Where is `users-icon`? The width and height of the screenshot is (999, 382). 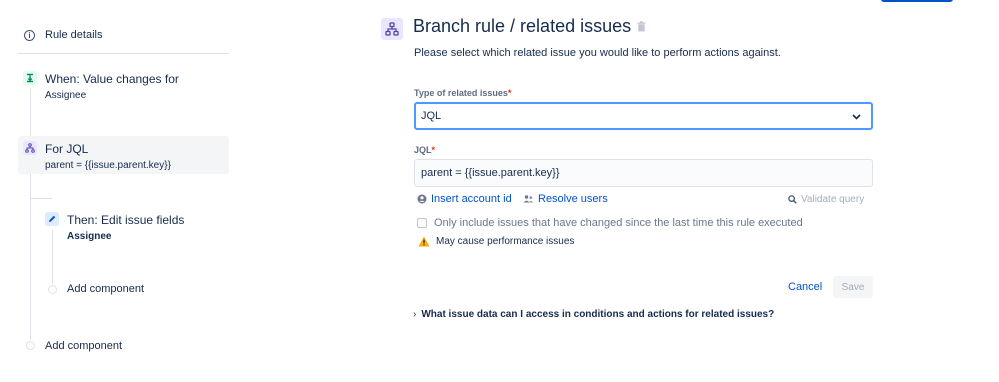 users-icon is located at coordinates (528, 199).